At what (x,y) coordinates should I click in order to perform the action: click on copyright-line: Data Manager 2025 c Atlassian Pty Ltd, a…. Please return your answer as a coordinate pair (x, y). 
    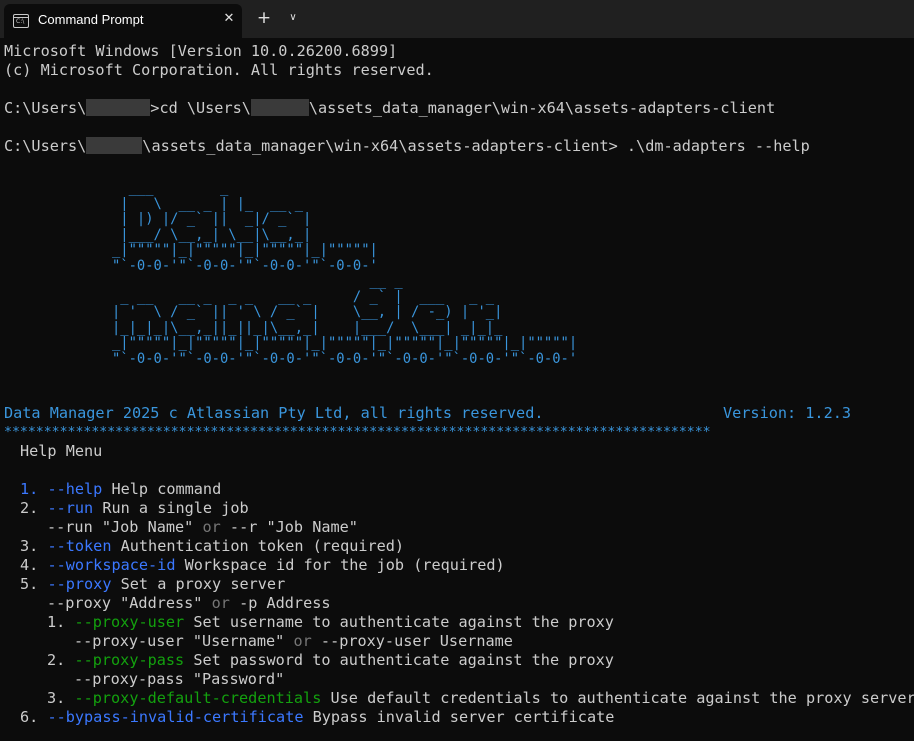
    Looking at the image, I should click on (274, 413).